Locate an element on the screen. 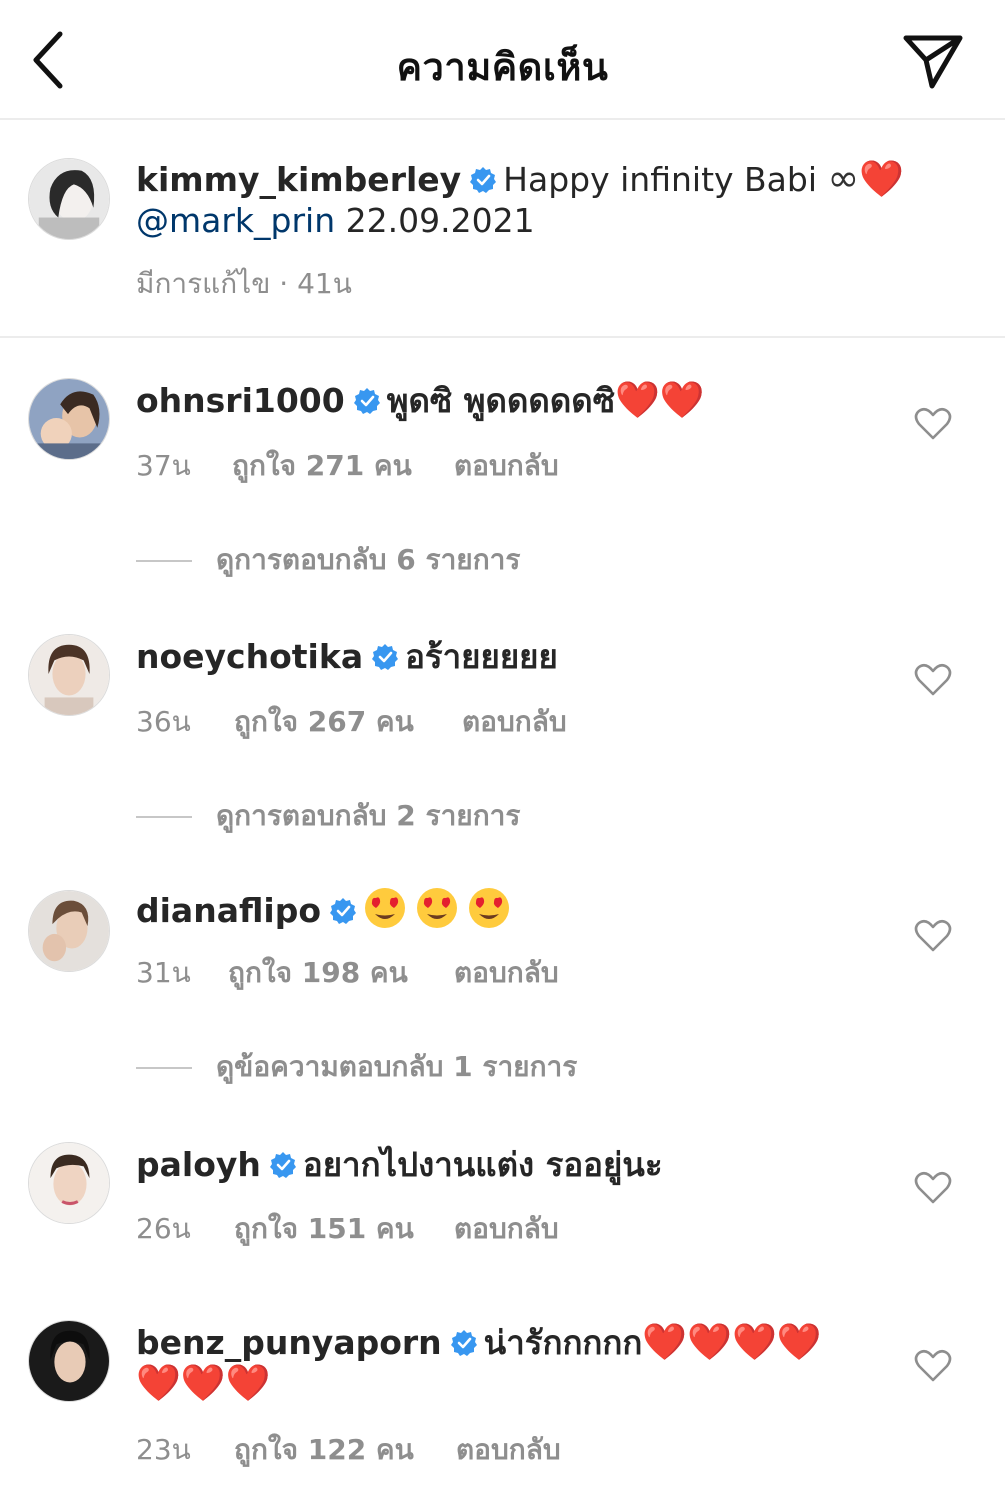  like-count: ถูกใจ 151 คน is located at coordinates (344, 1229).